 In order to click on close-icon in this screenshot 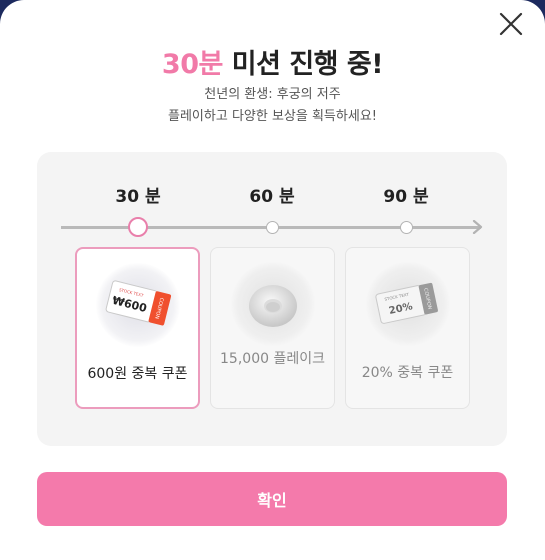, I will do `click(511, 24)`.